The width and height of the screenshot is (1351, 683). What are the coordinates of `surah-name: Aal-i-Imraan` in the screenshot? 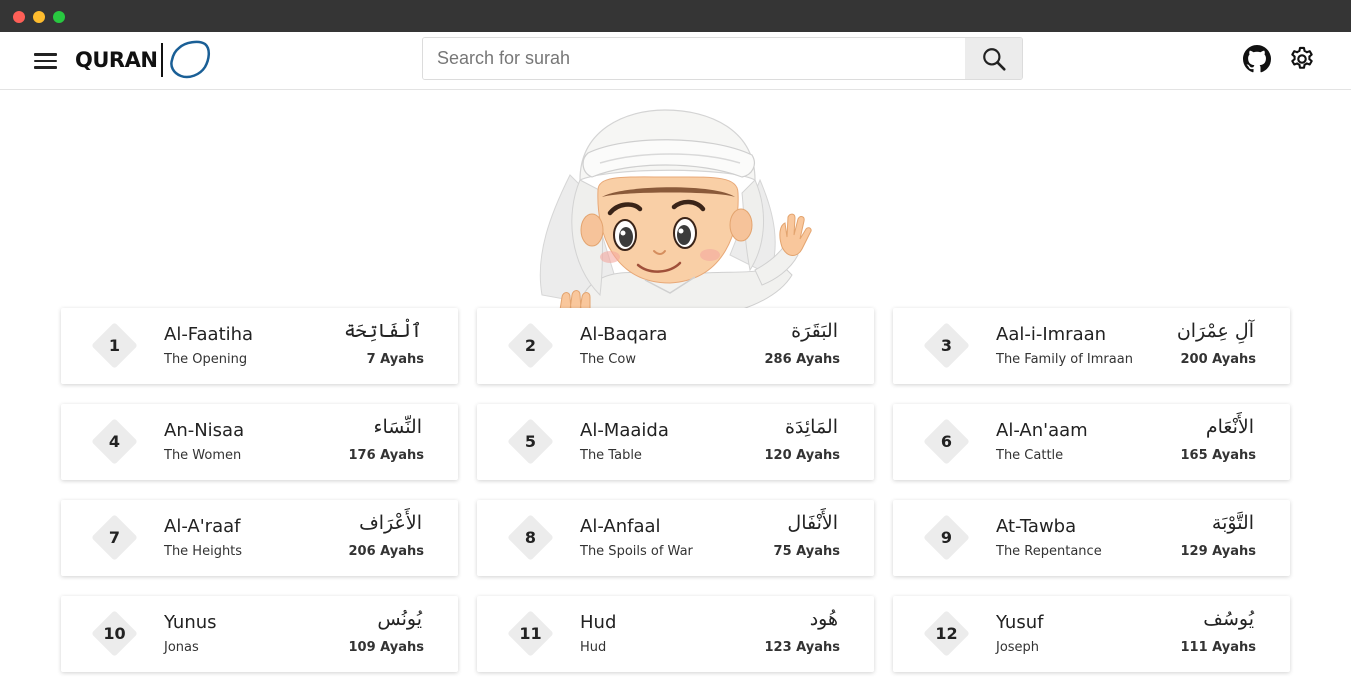 It's located at (1051, 334).